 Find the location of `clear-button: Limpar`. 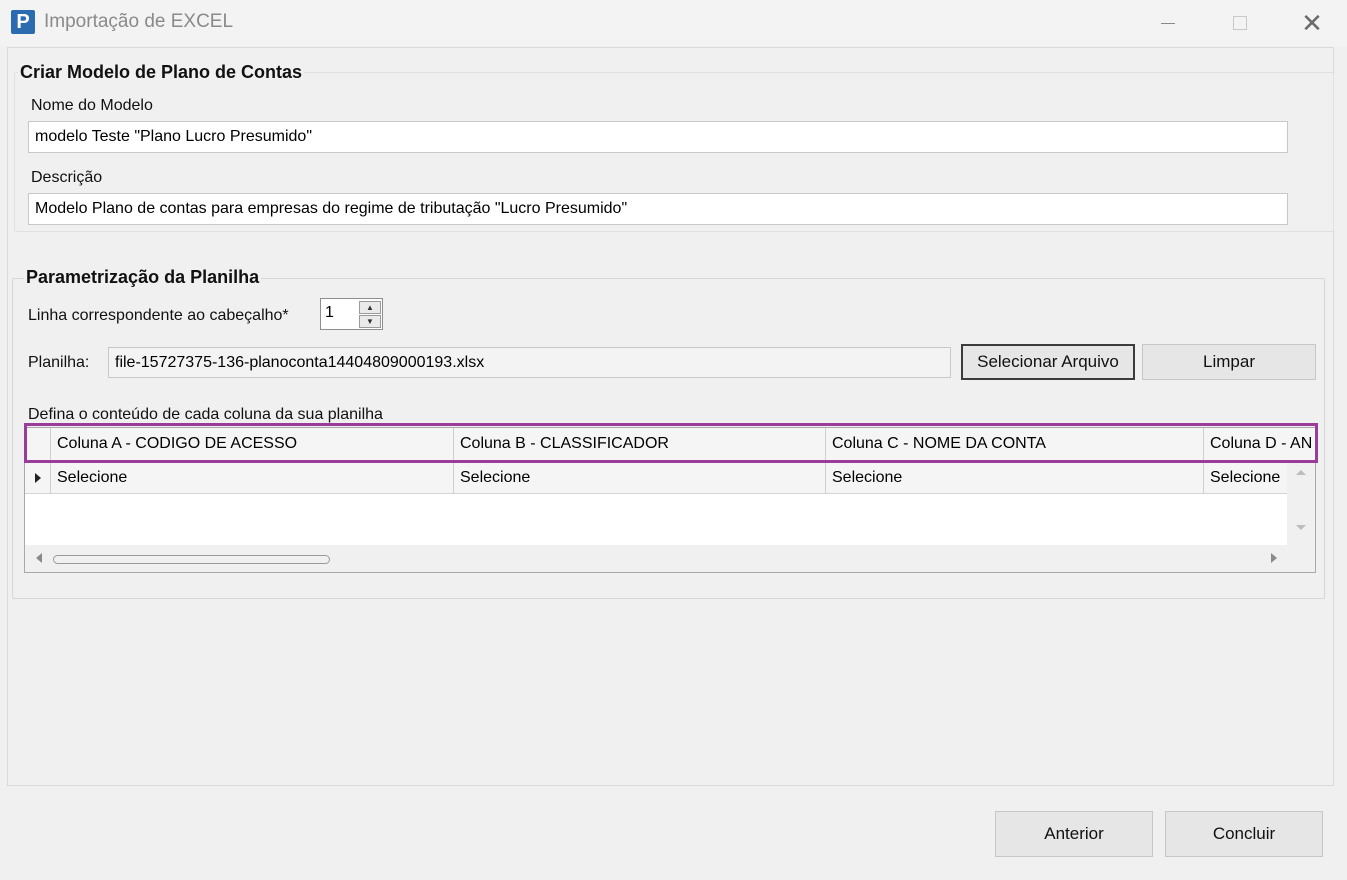

clear-button: Limpar is located at coordinates (1229, 362).